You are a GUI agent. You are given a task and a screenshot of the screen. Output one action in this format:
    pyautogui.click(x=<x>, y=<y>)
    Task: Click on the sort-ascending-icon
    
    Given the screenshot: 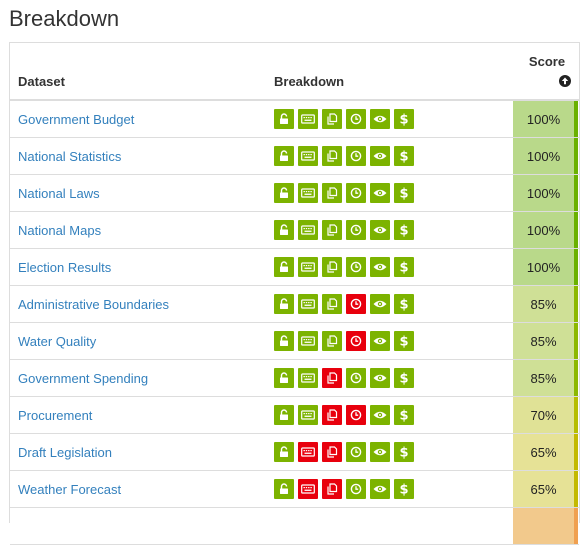 What is the action you would take?
    pyautogui.click(x=565, y=81)
    